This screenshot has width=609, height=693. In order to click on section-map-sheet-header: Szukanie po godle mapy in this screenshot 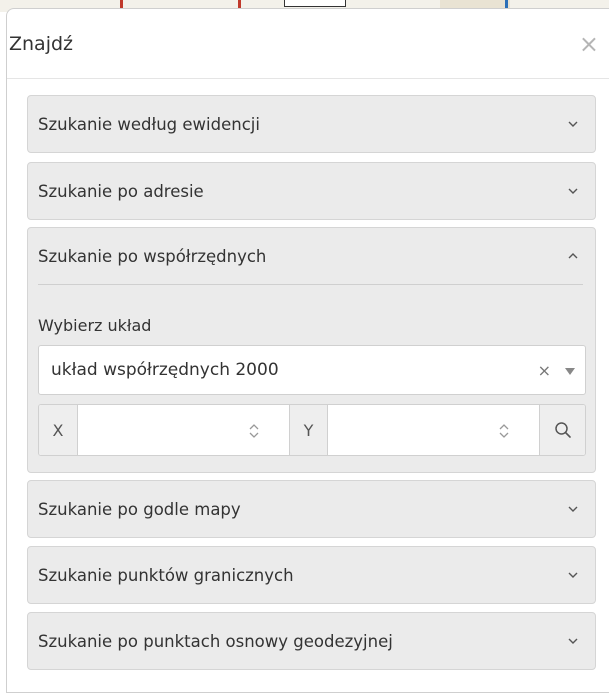, I will do `click(311, 509)`.